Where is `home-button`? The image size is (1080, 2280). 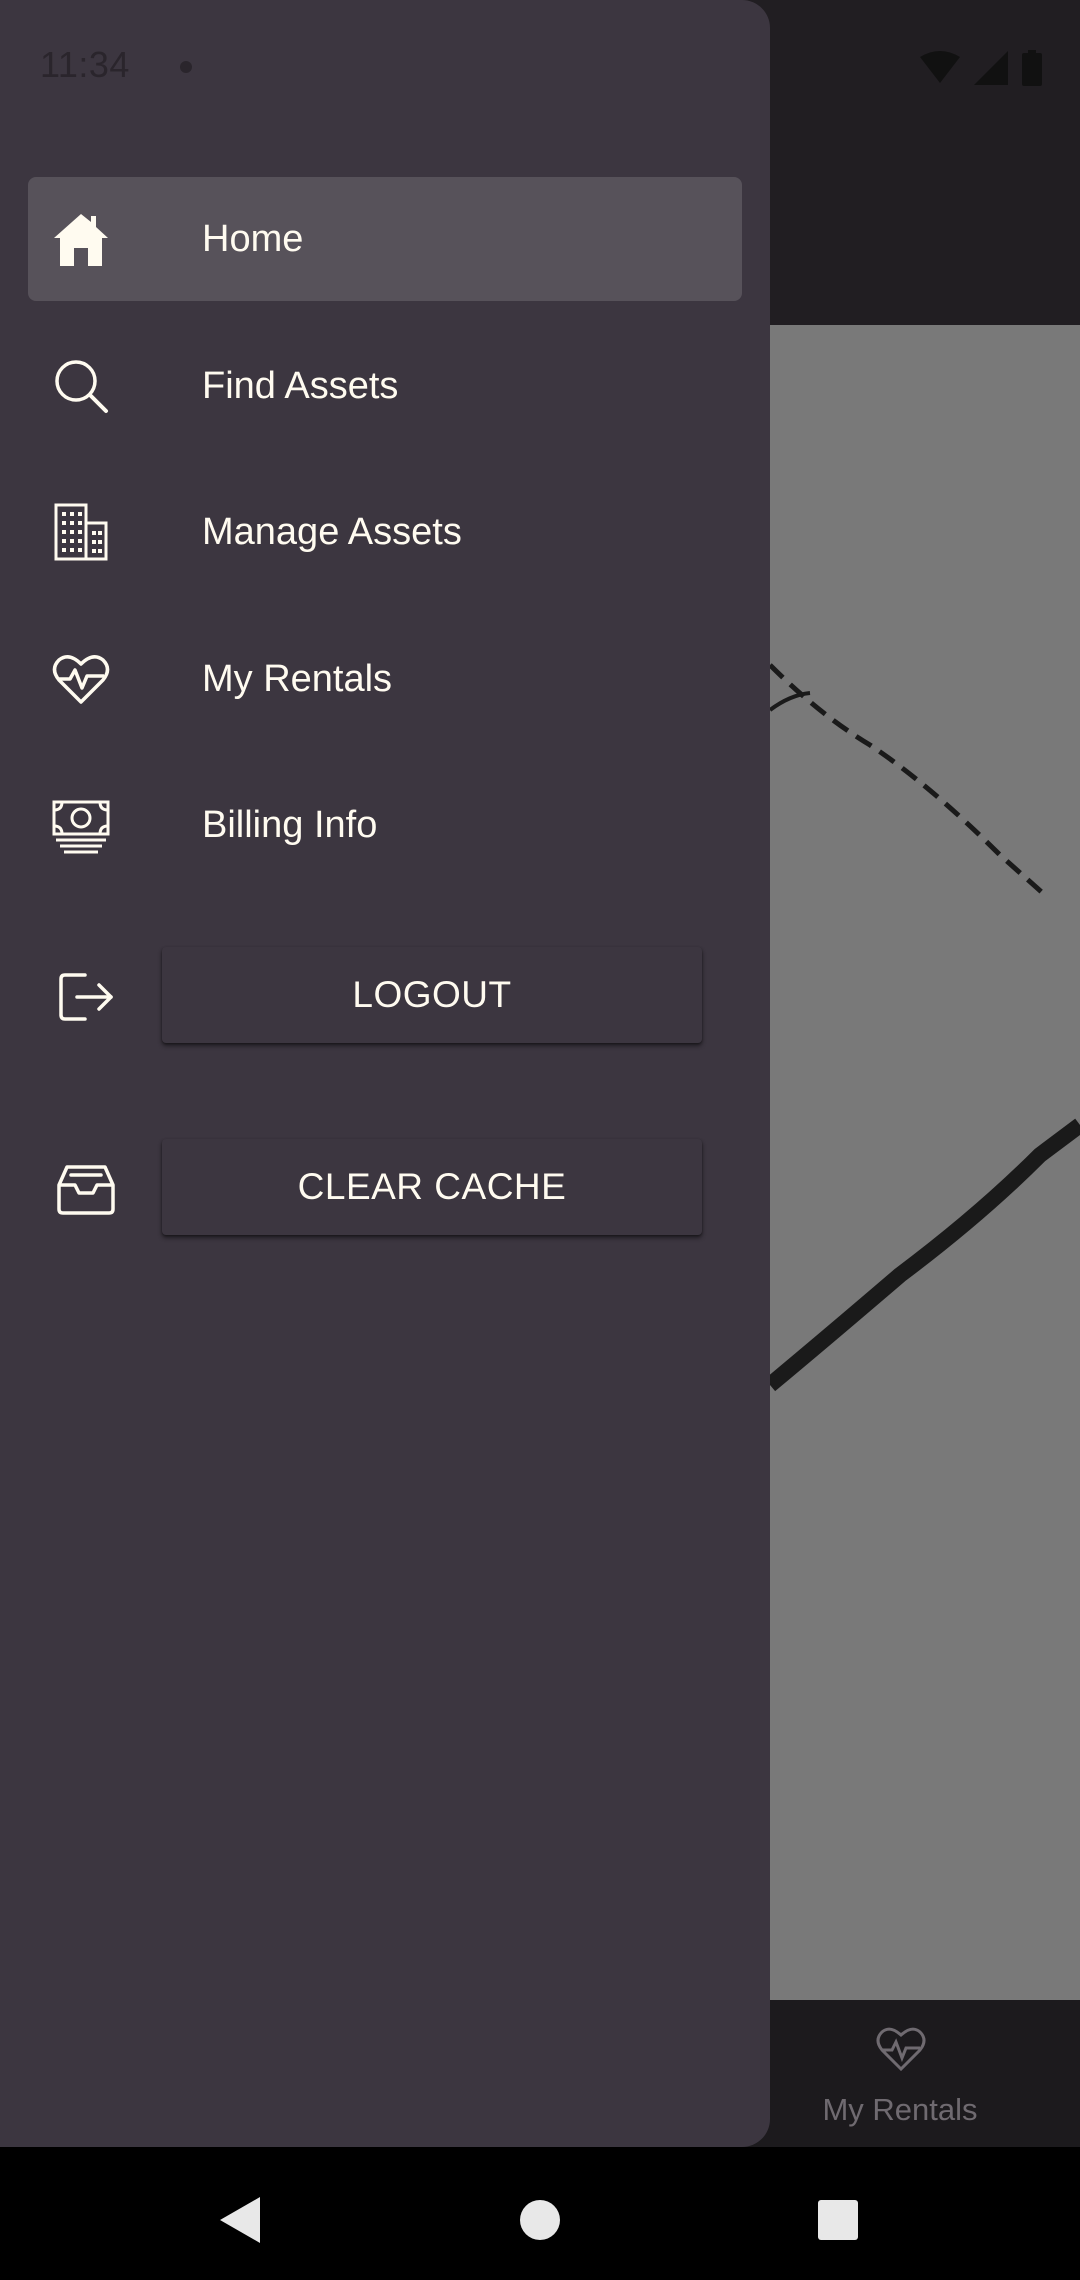
home-button is located at coordinates (540, 2220).